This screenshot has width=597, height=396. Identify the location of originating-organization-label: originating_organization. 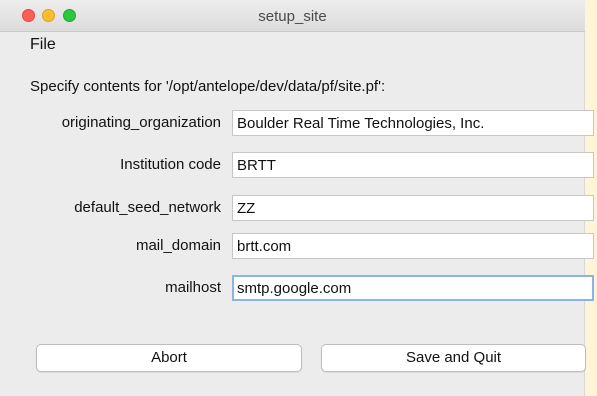
(141, 122).